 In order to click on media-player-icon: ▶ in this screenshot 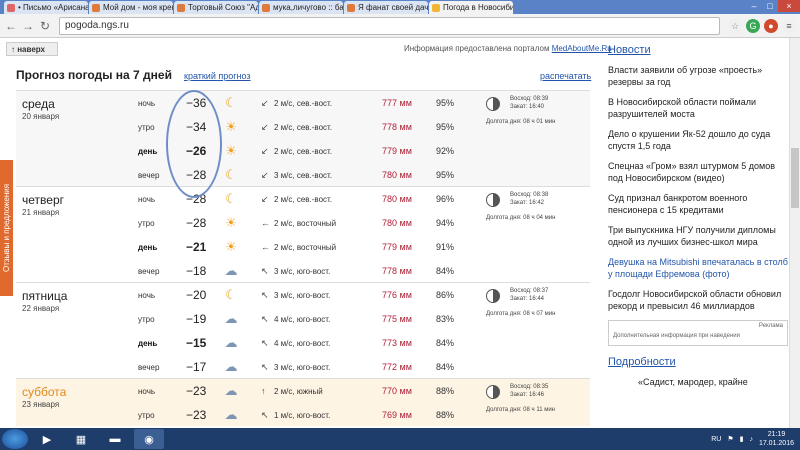, I will do `click(47, 439)`.